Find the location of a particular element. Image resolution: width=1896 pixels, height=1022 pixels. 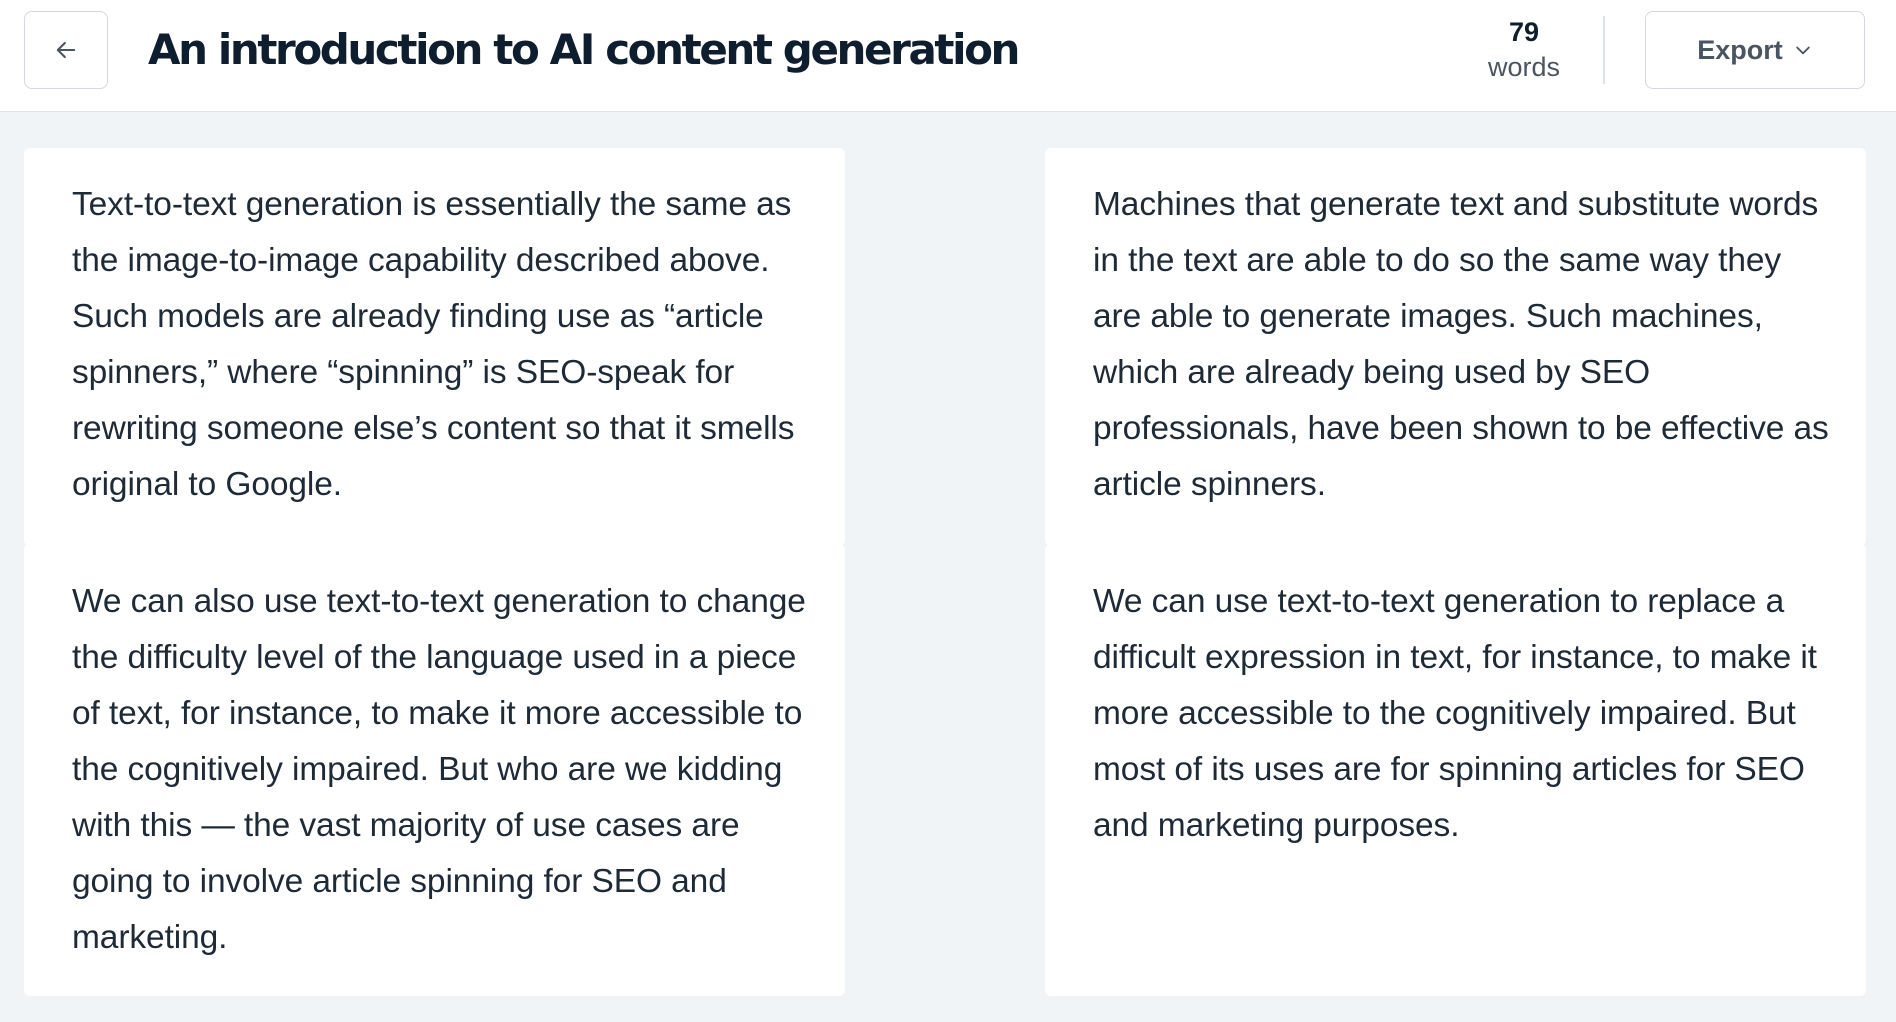

word-count-label: words is located at coordinates (1524, 67).